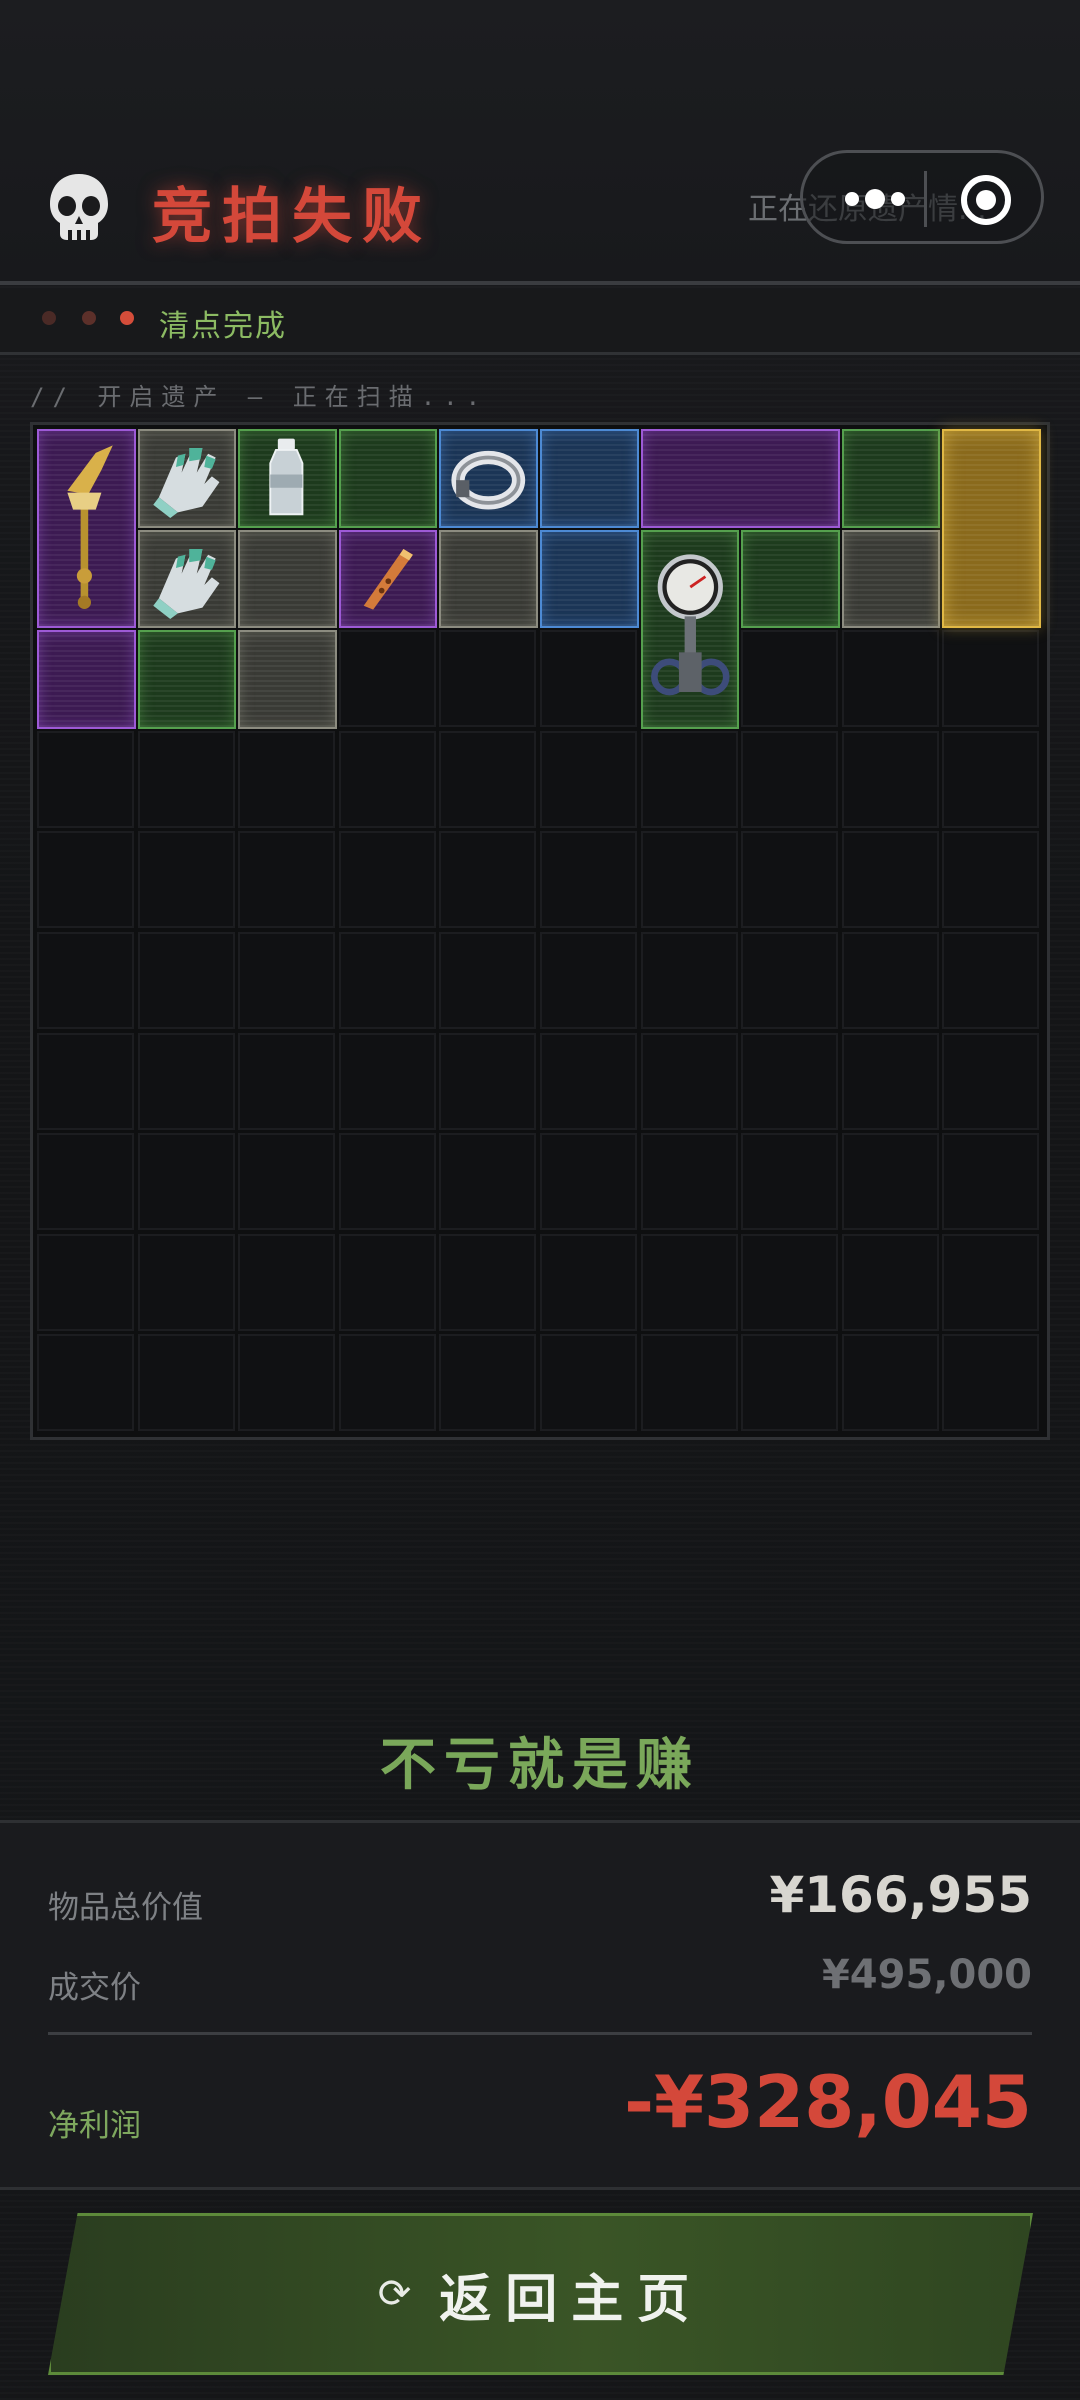  I want to click on return-home-button: ⟳ 返回主页, so click(540, 2294).